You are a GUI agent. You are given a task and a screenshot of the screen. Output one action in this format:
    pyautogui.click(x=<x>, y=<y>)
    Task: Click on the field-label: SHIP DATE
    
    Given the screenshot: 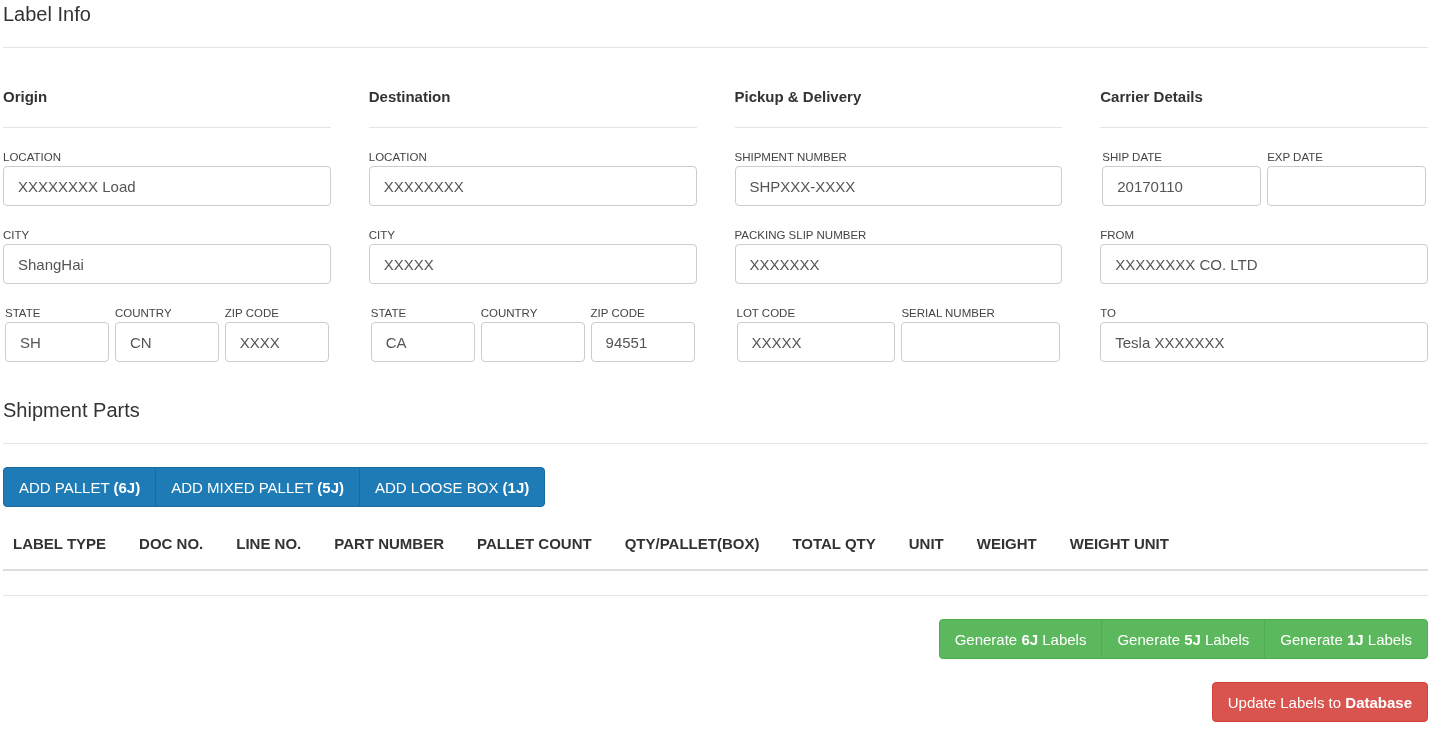 What is the action you would take?
    pyautogui.click(x=1132, y=157)
    